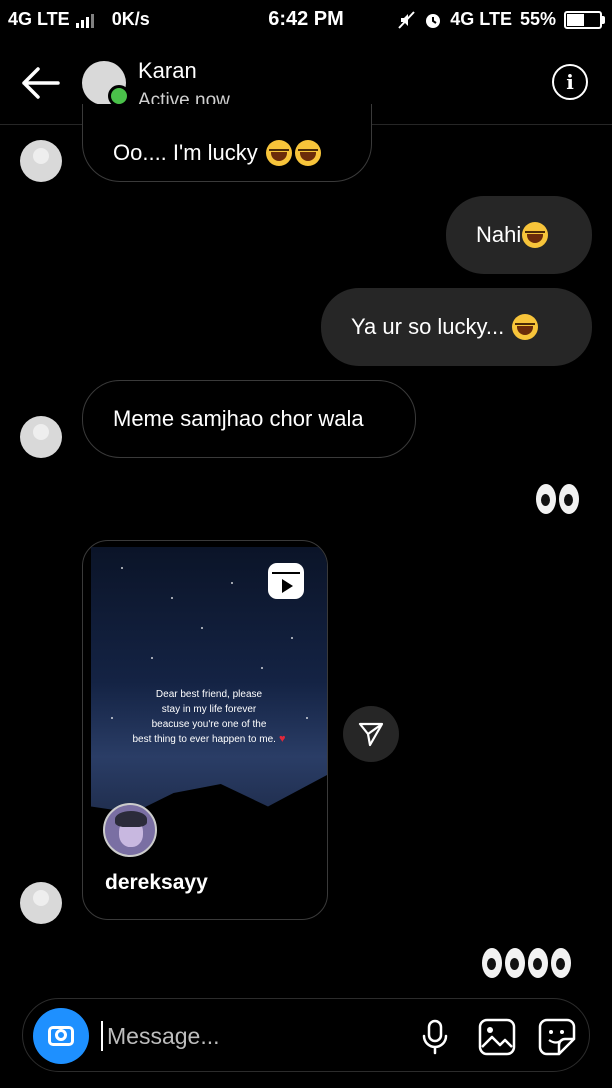 The width and height of the screenshot is (612, 1088). Describe the element at coordinates (156, 883) in the screenshot. I see `reel-author-username: dereksayy` at that location.